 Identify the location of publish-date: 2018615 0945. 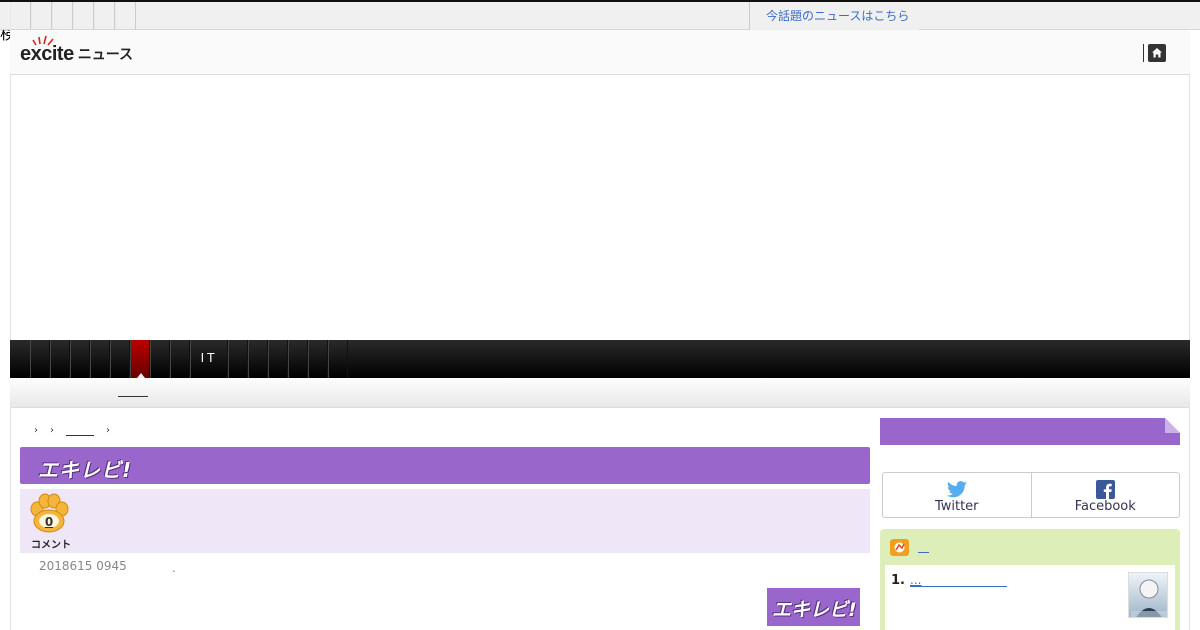
(83, 566).